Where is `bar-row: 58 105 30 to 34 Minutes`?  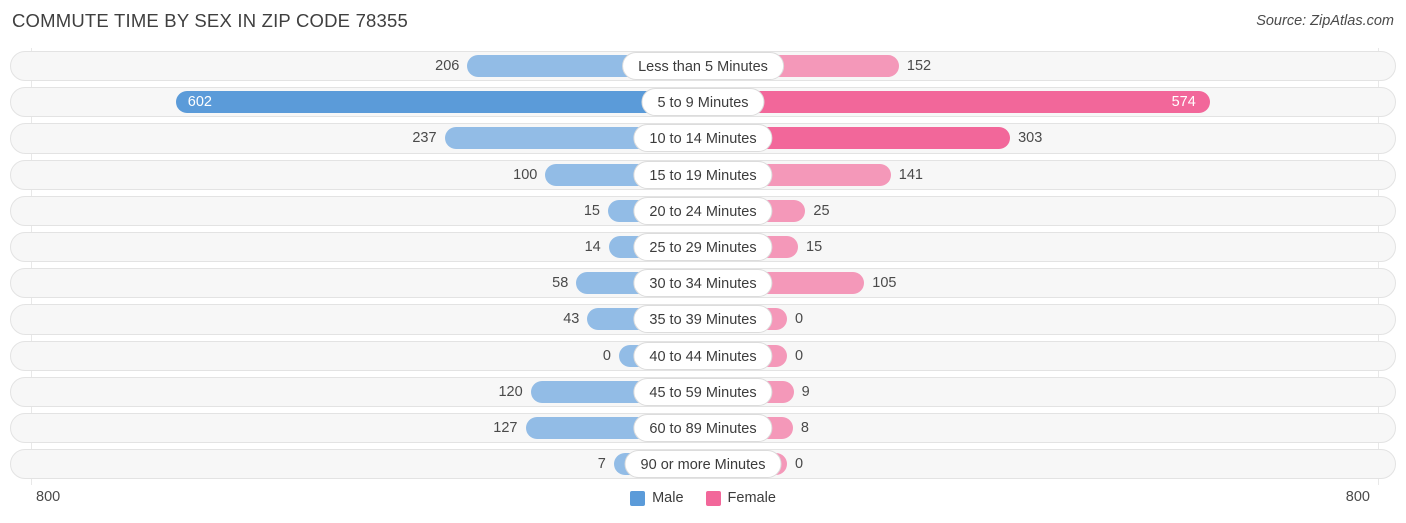 bar-row: 58 105 30 to 34 Minutes is located at coordinates (703, 283).